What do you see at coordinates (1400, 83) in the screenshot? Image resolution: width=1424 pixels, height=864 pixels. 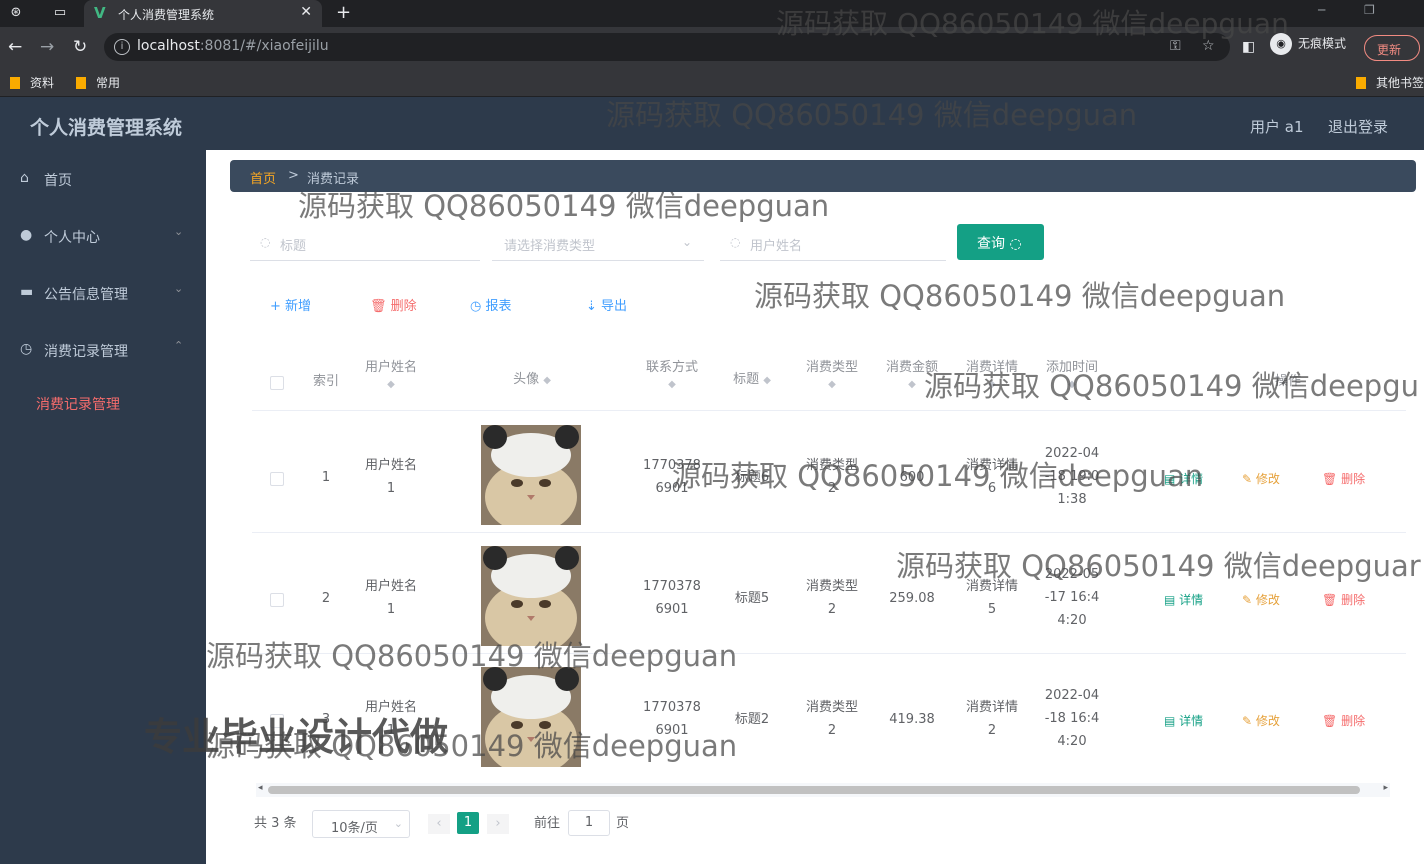 I see `other-bookmarks-label: 其他书签` at bounding box center [1400, 83].